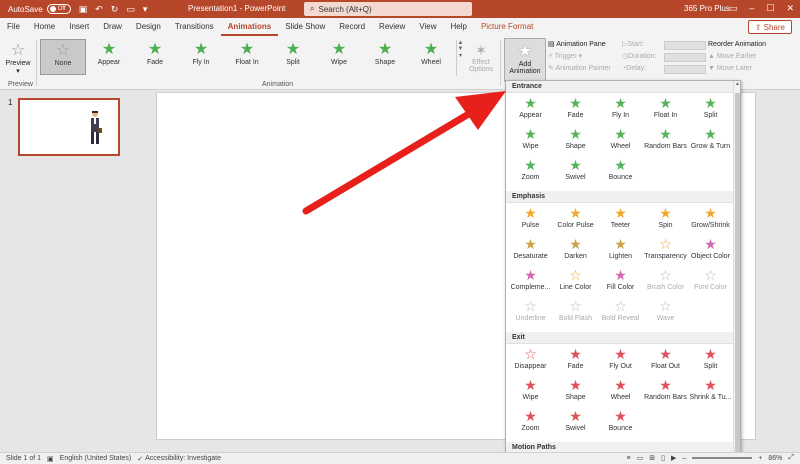  Describe the element at coordinates (665, 282) in the screenshot. I see `emphasis-item: ☆ Brush Color` at that location.